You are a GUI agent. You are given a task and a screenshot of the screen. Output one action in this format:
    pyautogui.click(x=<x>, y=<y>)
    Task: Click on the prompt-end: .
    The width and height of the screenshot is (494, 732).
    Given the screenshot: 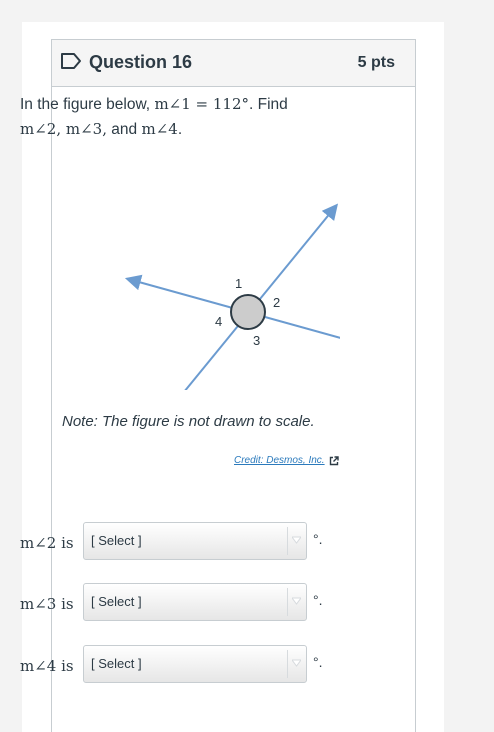 What is the action you would take?
    pyautogui.click(x=180, y=129)
    